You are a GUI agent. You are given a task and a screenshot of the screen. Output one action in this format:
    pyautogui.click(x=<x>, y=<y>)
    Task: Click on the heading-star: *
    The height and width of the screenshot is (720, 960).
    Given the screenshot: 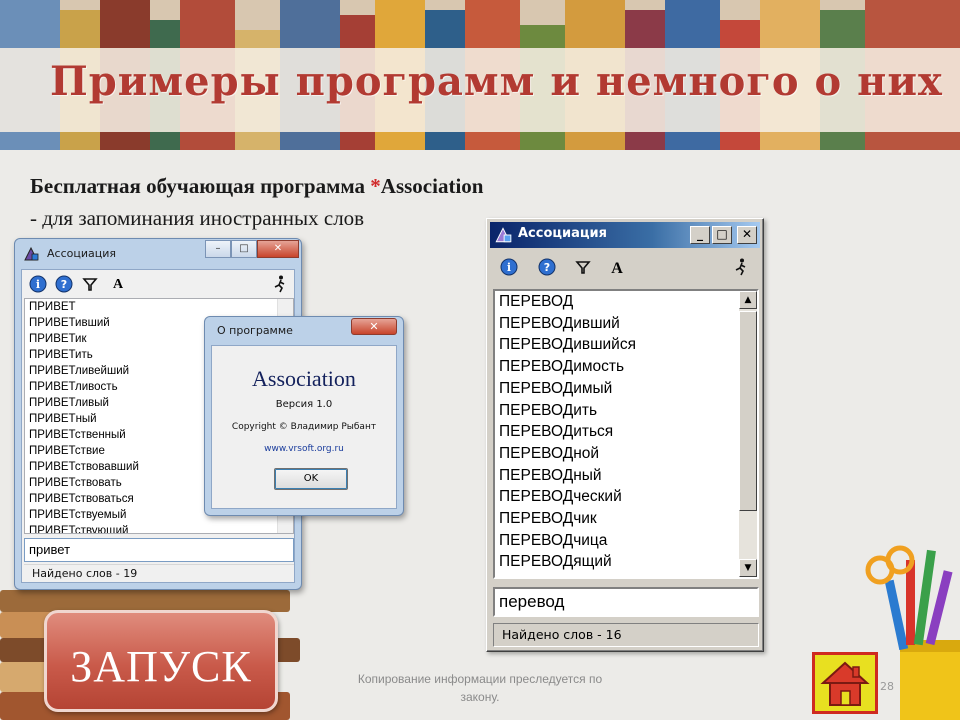 What is the action you would take?
    pyautogui.click(x=375, y=186)
    